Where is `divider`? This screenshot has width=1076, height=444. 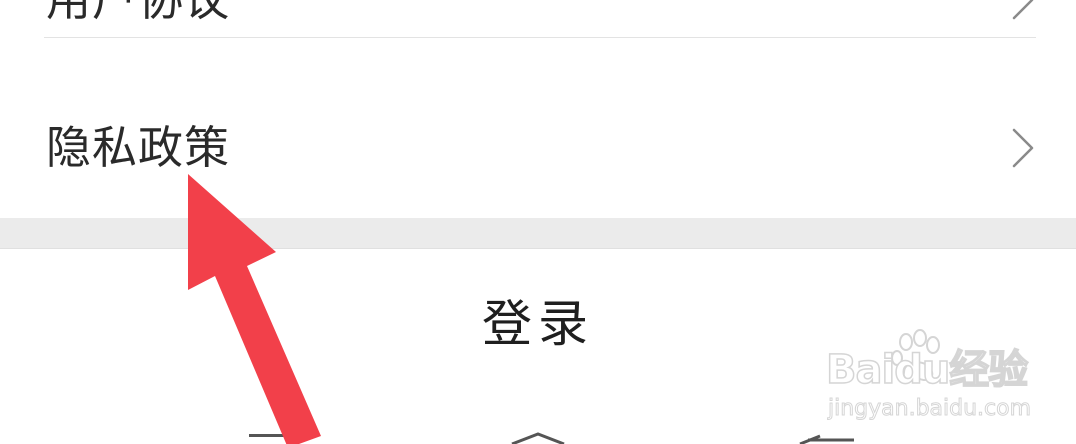
divider is located at coordinates (540, 37).